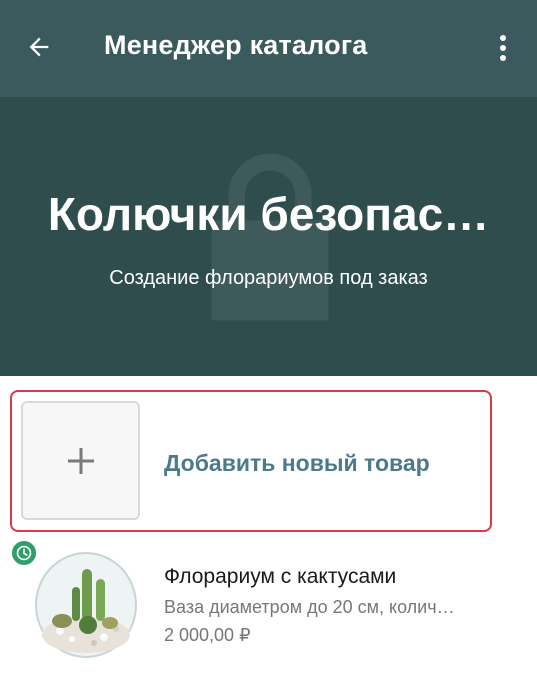  Describe the element at coordinates (268, 278) in the screenshot. I see `business-description: Создание флорариумов под заказ` at that location.